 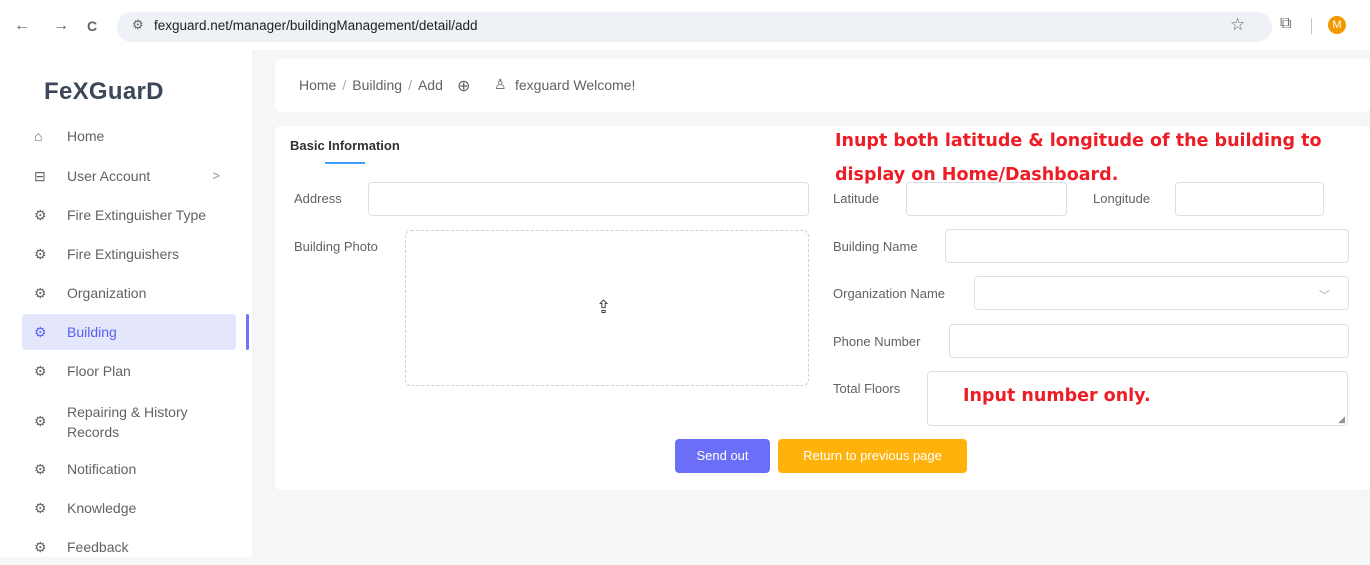 I want to click on sidebar-item-label: Knowledge, so click(x=102, y=508).